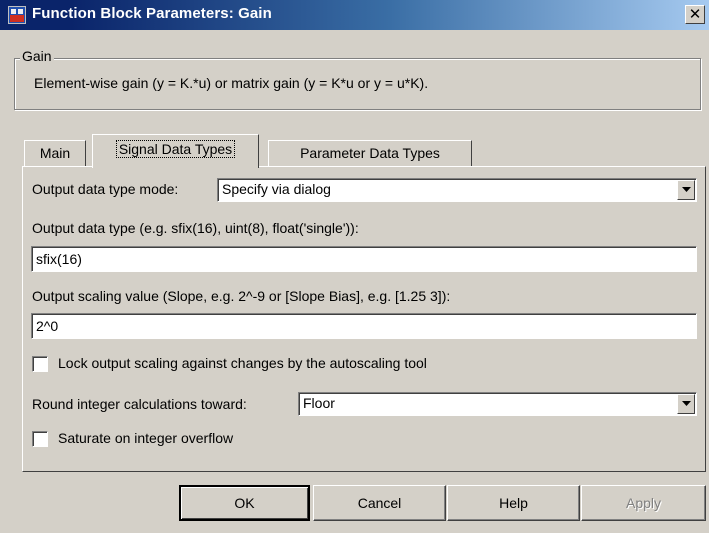  What do you see at coordinates (354, 15) in the screenshot?
I see `title-bar: Function Block Parameters: Gain ✕` at bounding box center [354, 15].